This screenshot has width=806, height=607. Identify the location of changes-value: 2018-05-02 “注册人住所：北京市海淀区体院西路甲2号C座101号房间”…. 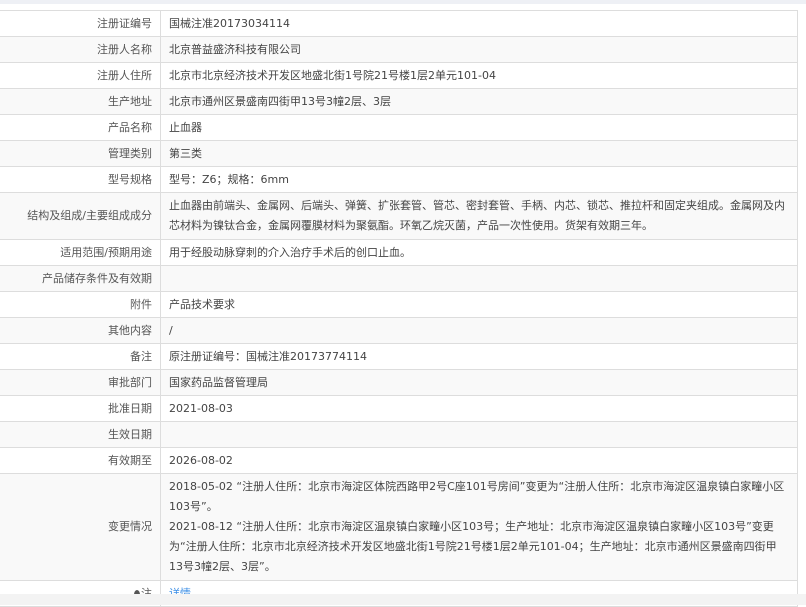
(478, 527).